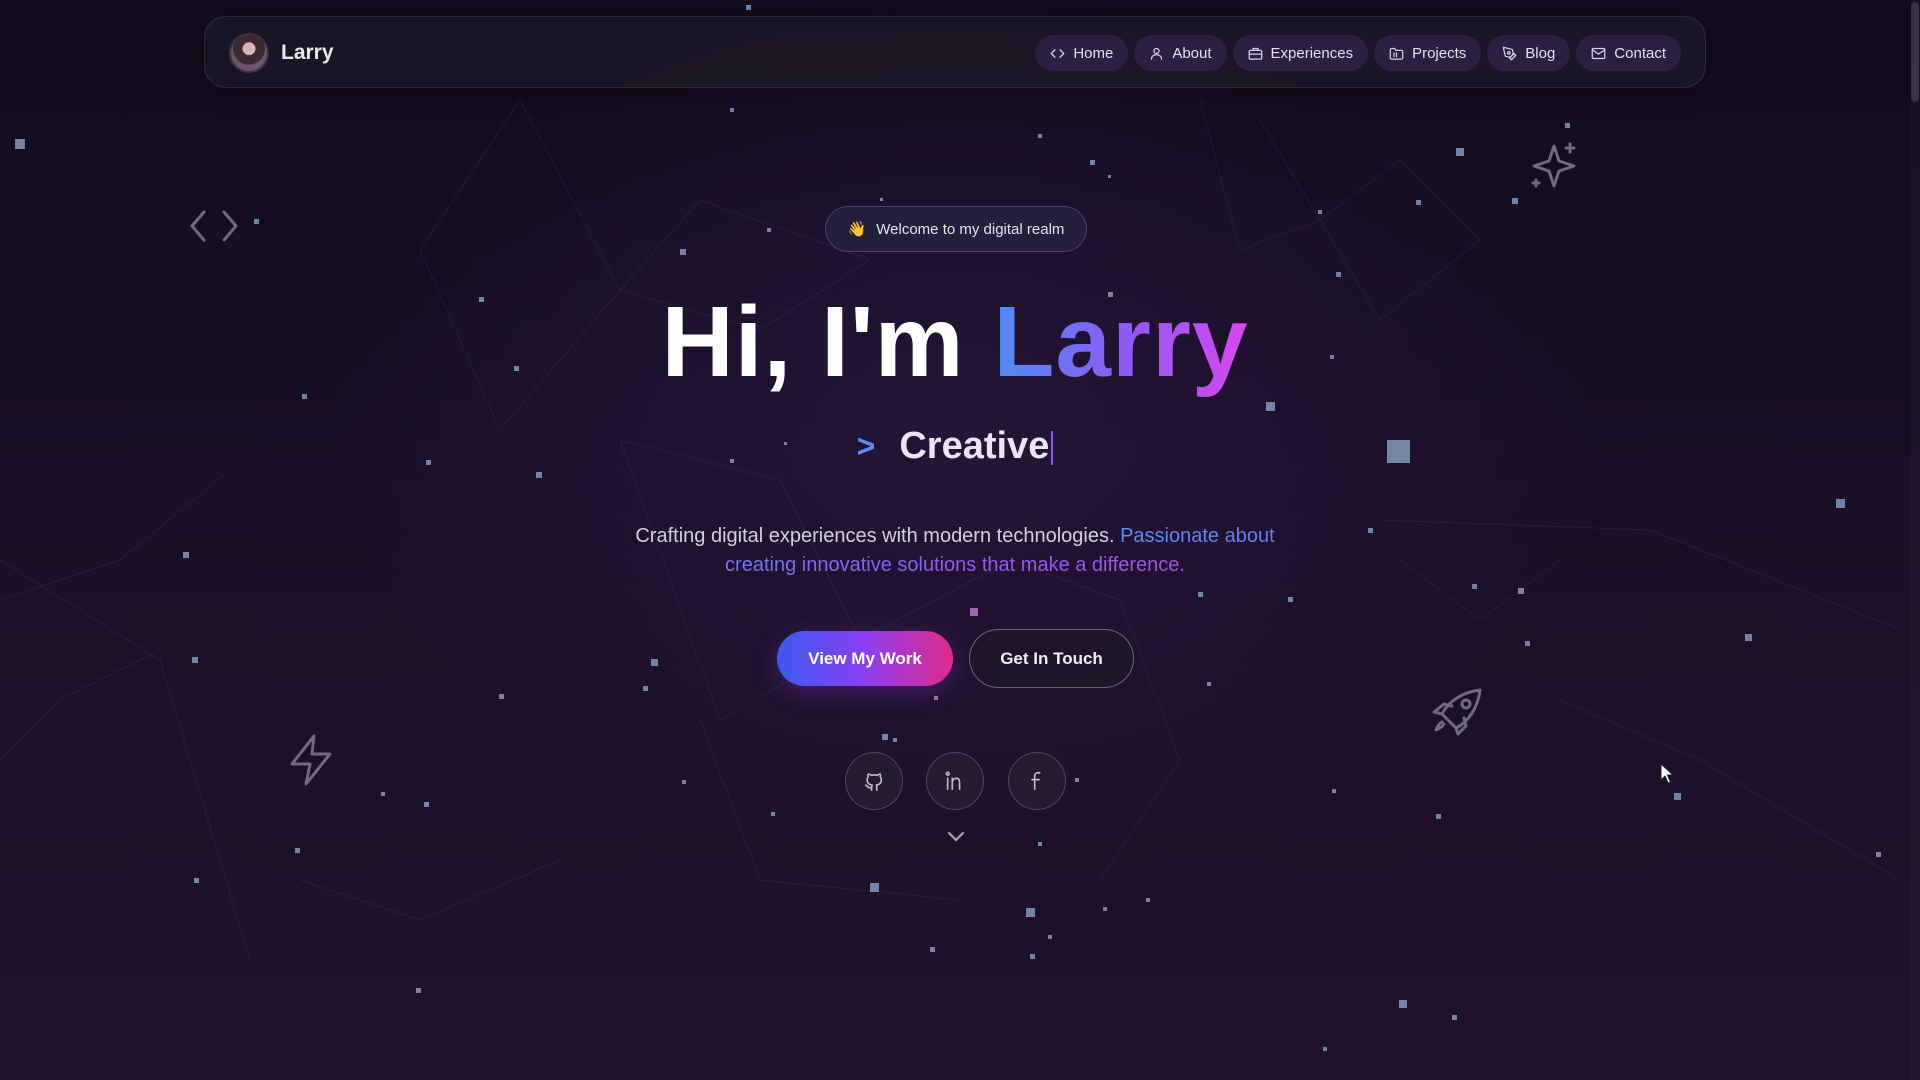 This screenshot has height=1080, width=1920. Describe the element at coordinates (866, 446) in the screenshot. I see `prompt-symbol: >` at that location.